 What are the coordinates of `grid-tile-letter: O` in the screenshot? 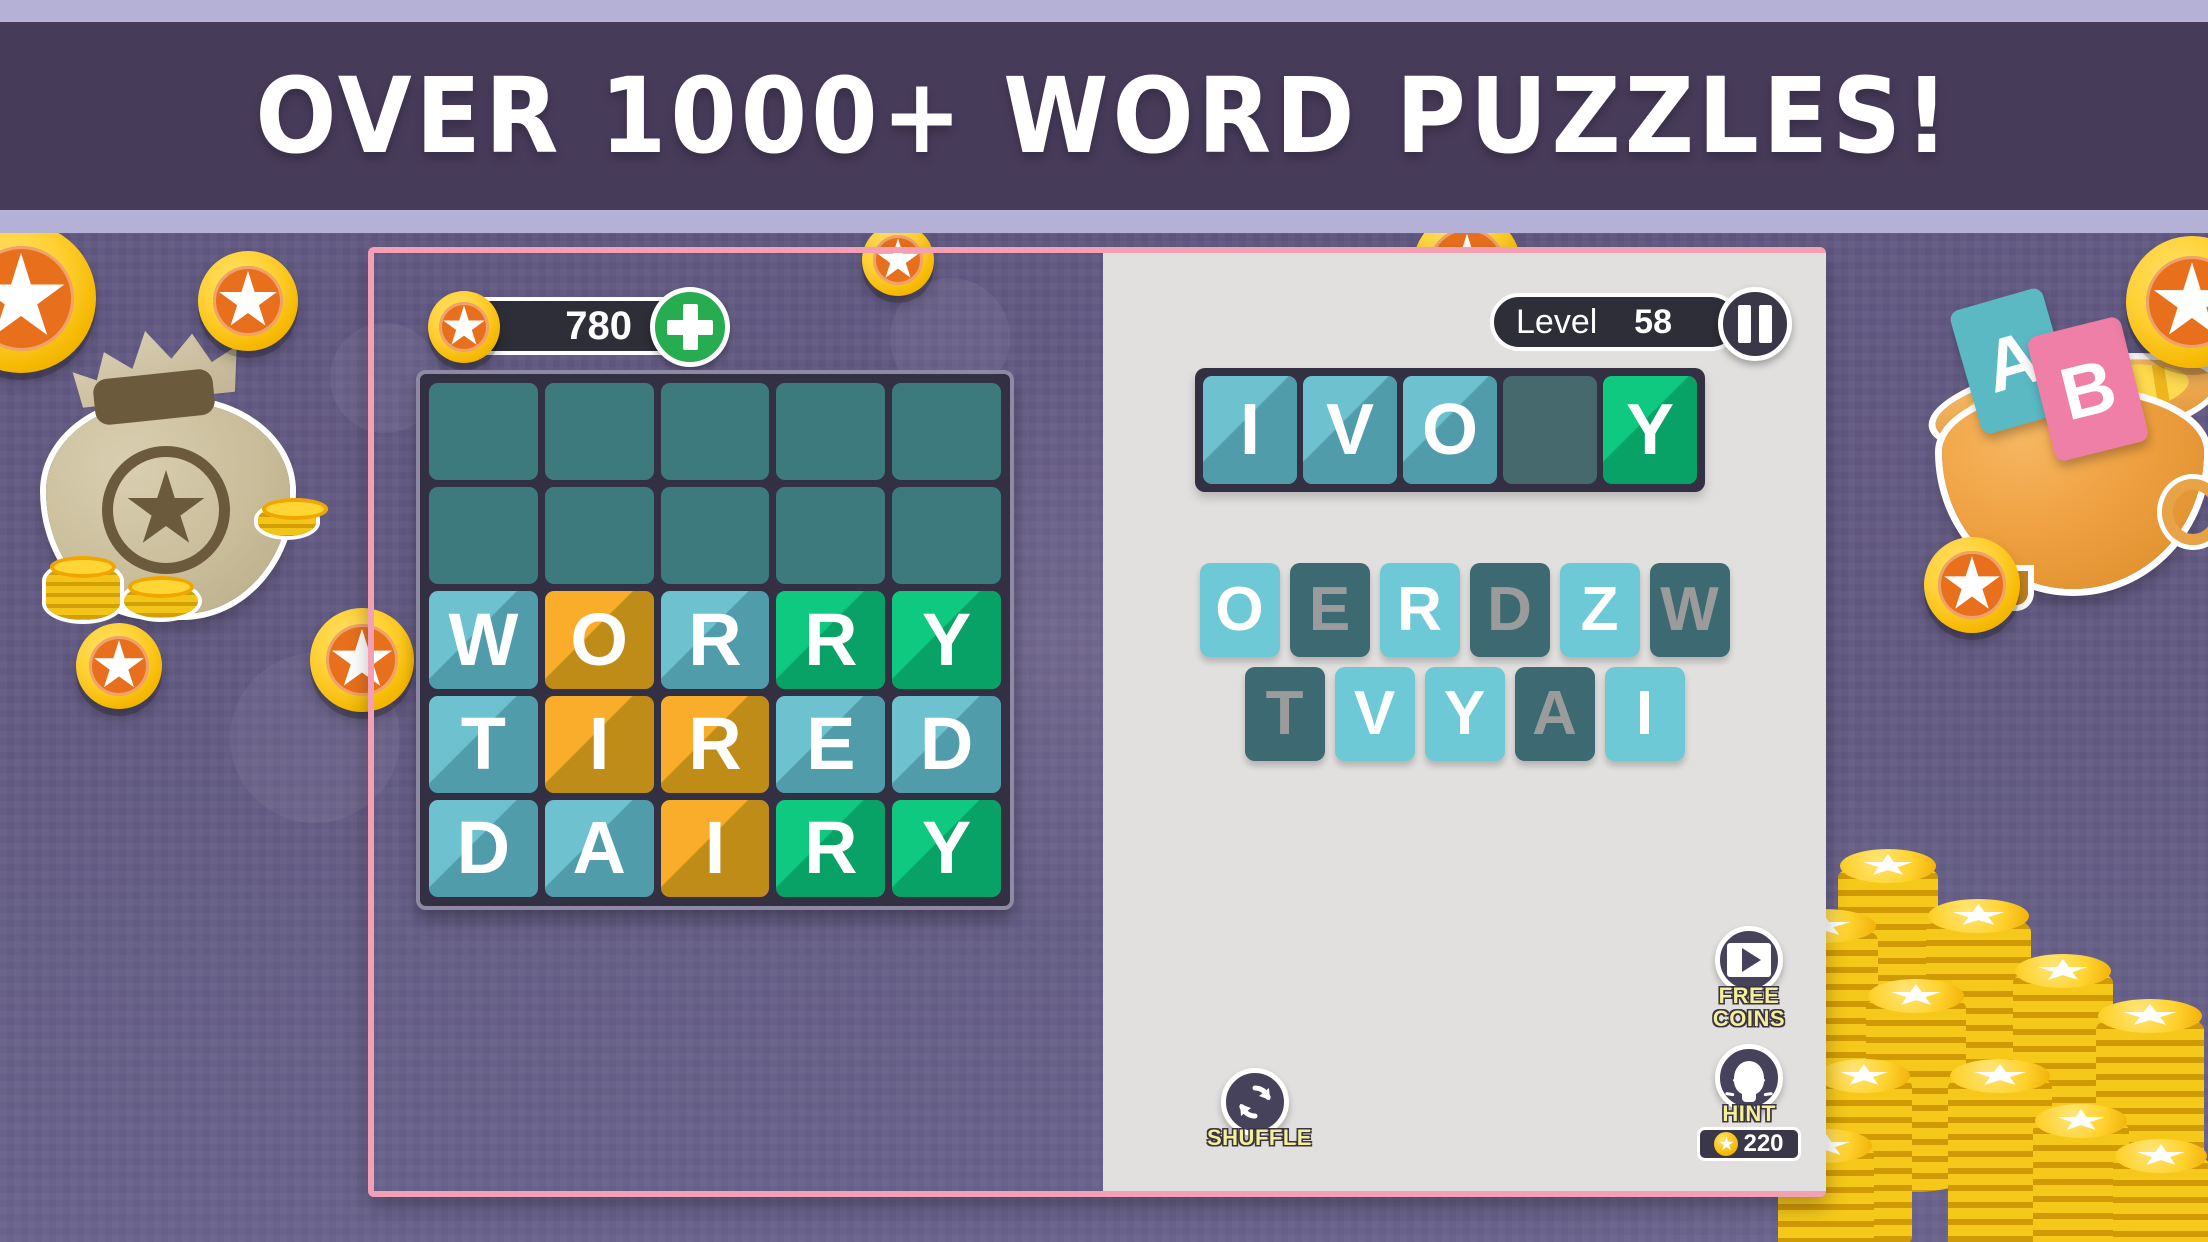 It's located at (599, 639).